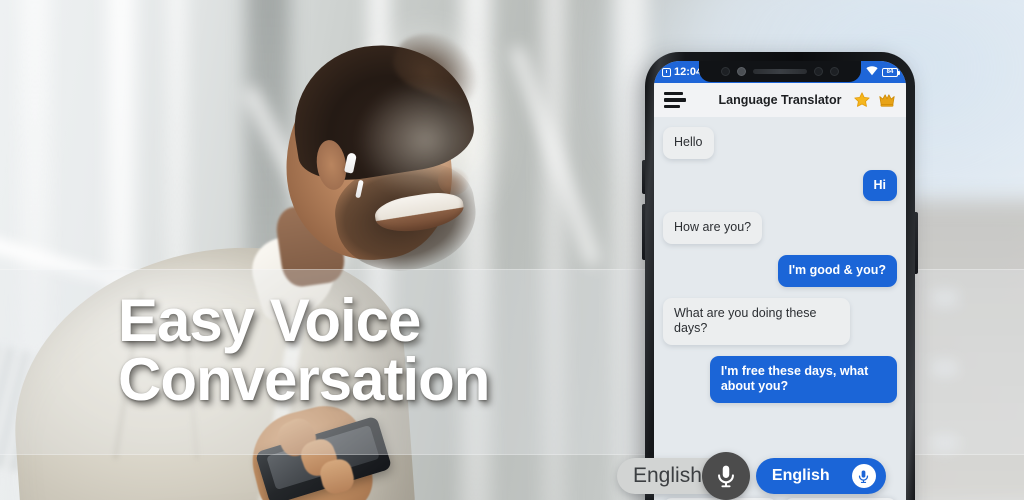 The width and height of the screenshot is (1024, 500). I want to click on status-bar: 12:04 84, so click(780, 72).